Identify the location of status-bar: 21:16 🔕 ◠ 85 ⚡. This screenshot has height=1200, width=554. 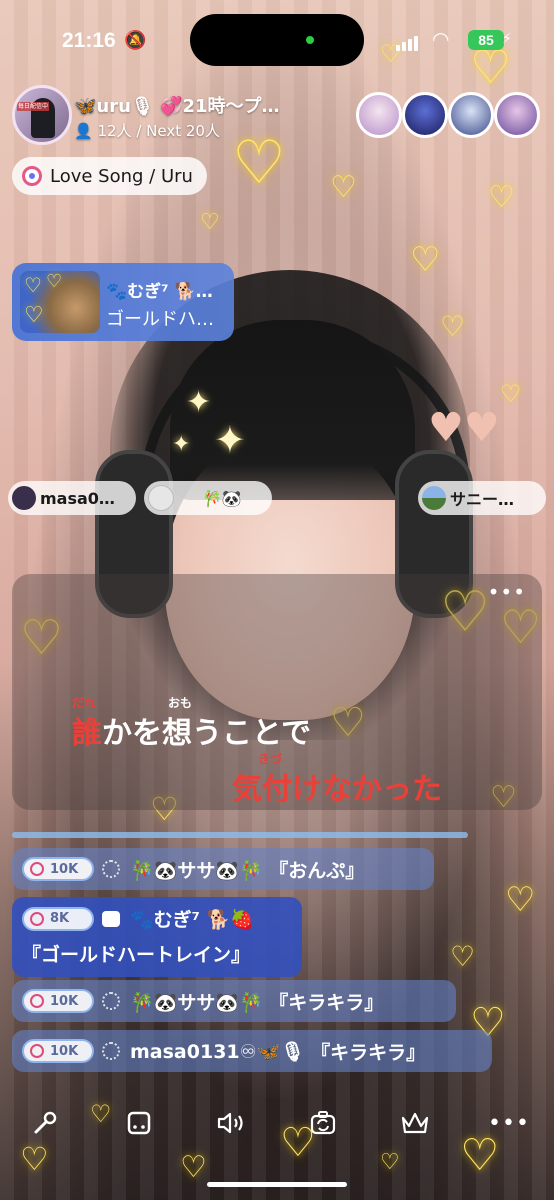
(277, 40).